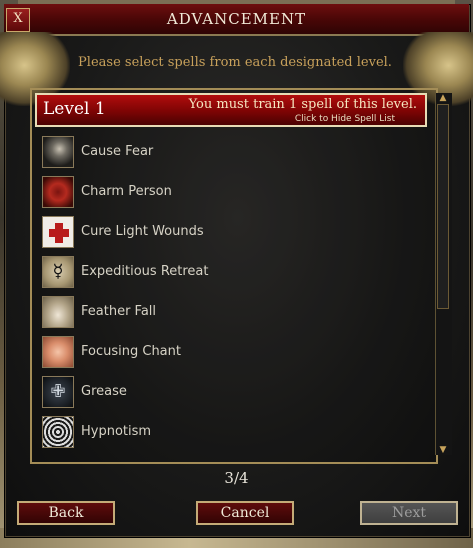 The width and height of the screenshot is (473, 548). What do you see at coordinates (443, 98) in the screenshot?
I see `scroll-up-arrow-icon: ▲` at bounding box center [443, 98].